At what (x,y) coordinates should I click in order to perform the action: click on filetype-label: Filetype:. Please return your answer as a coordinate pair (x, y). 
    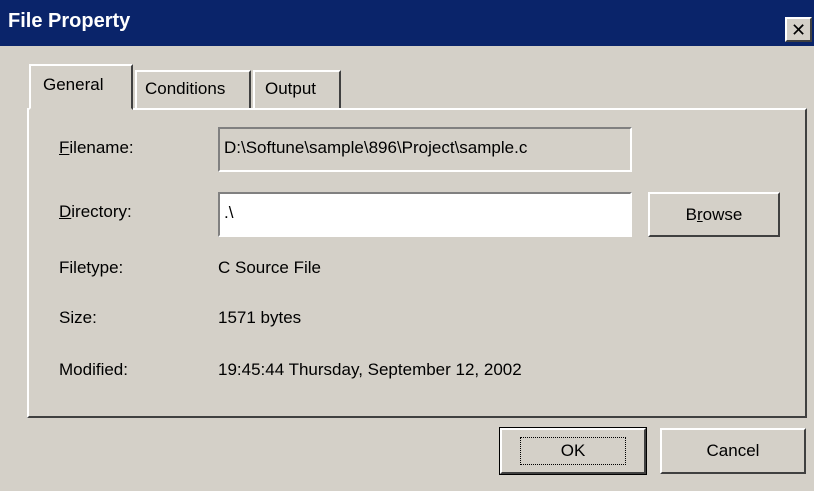
    Looking at the image, I should click on (91, 267).